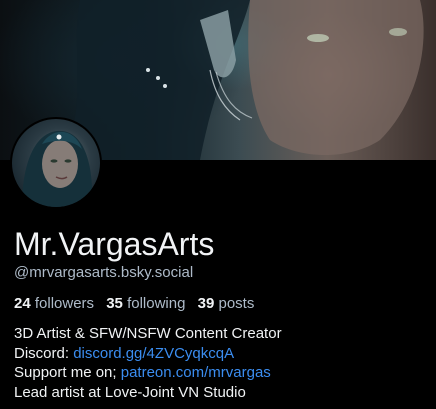  What do you see at coordinates (156, 303) in the screenshot?
I see `following-label: following` at bounding box center [156, 303].